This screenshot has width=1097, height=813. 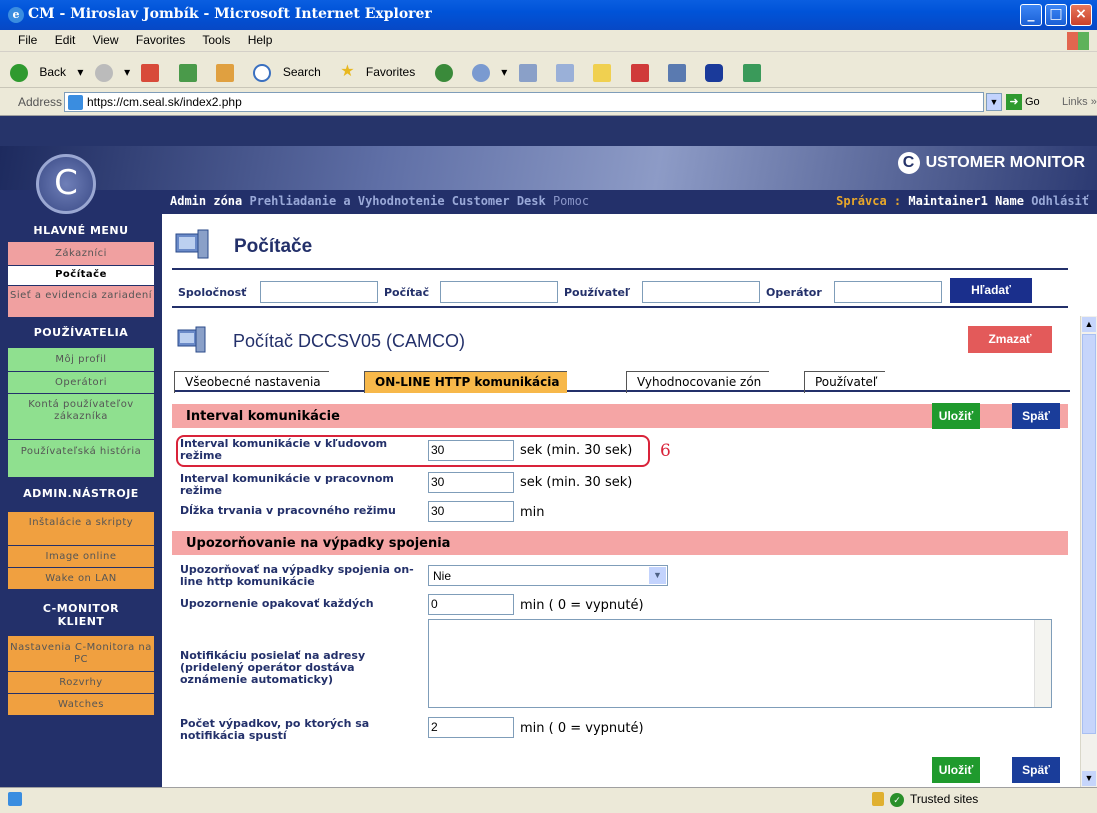 I want to click on operator-label: Operátor, so click(x=794, y=292).